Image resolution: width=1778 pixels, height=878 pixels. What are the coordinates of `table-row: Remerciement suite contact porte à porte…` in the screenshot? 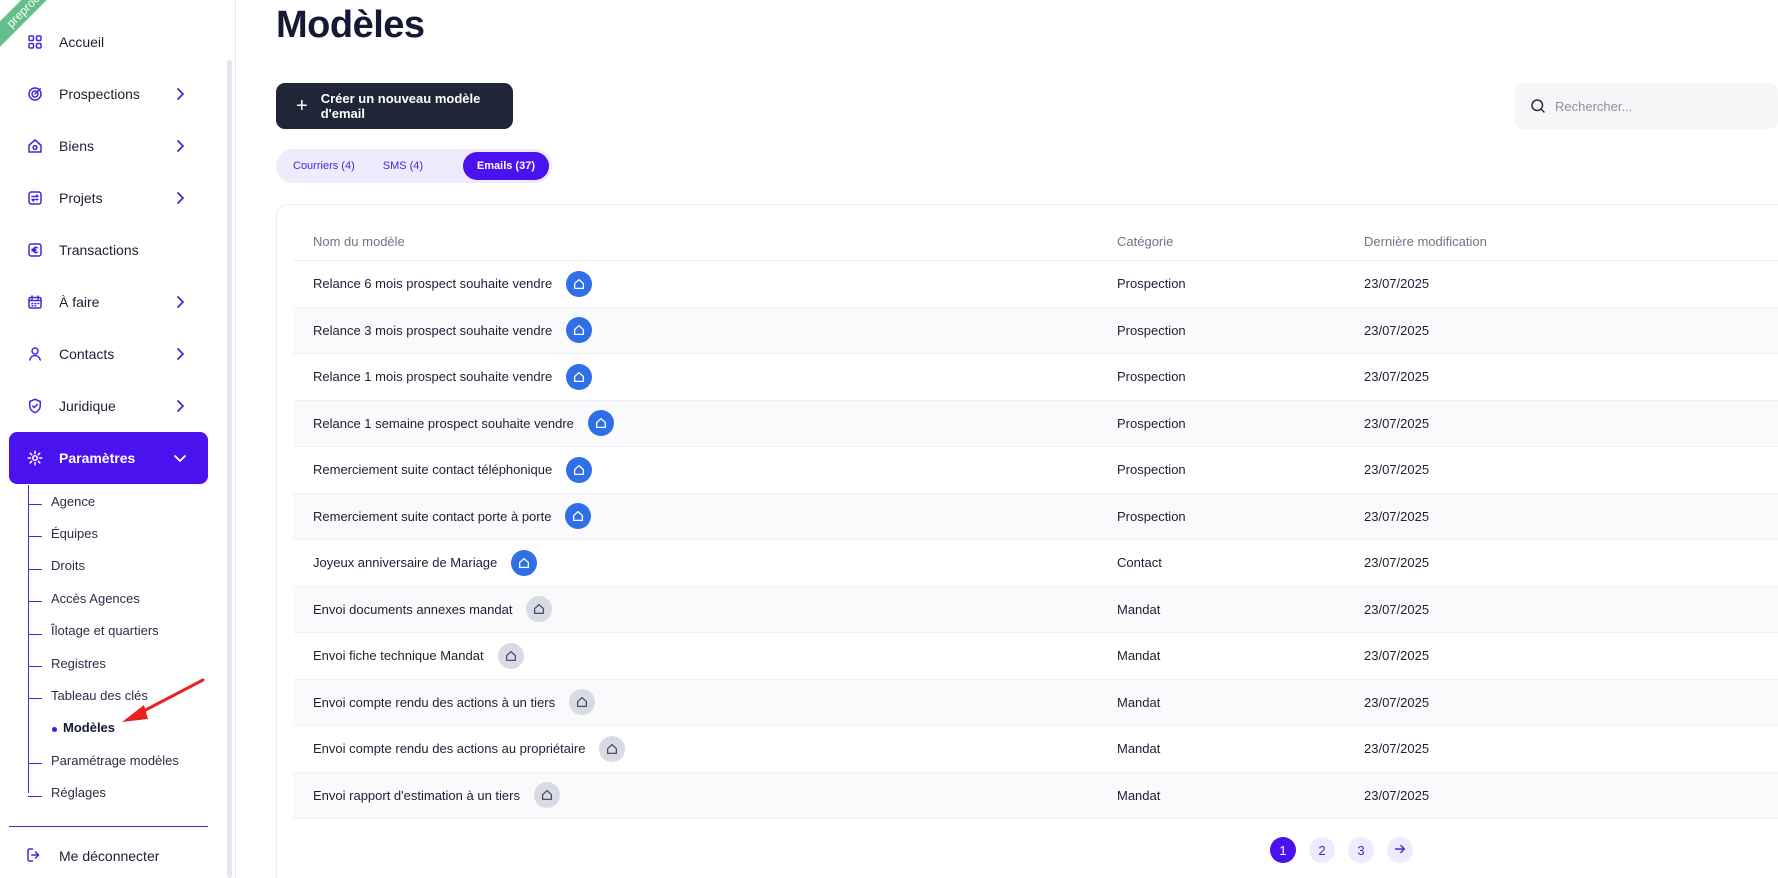 It's located at (1035, 516).